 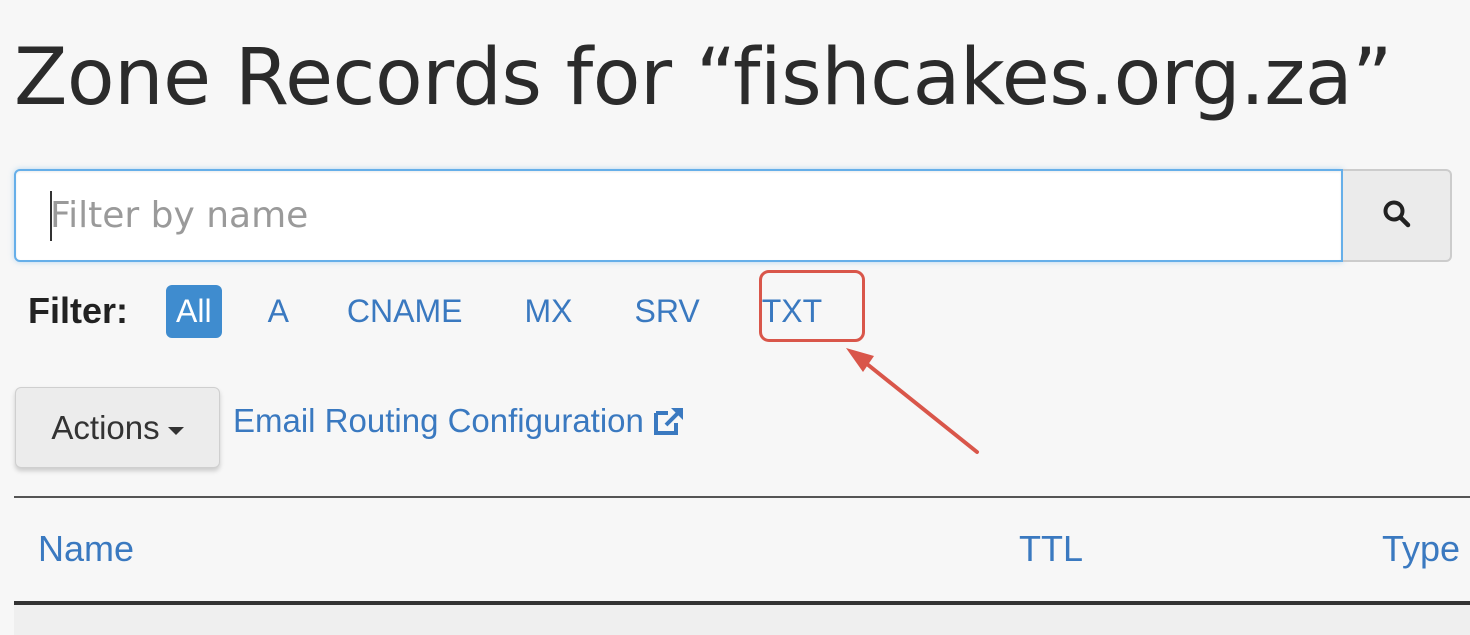 I want to click on filter-srv: SRV, so click(x=666, y=311).